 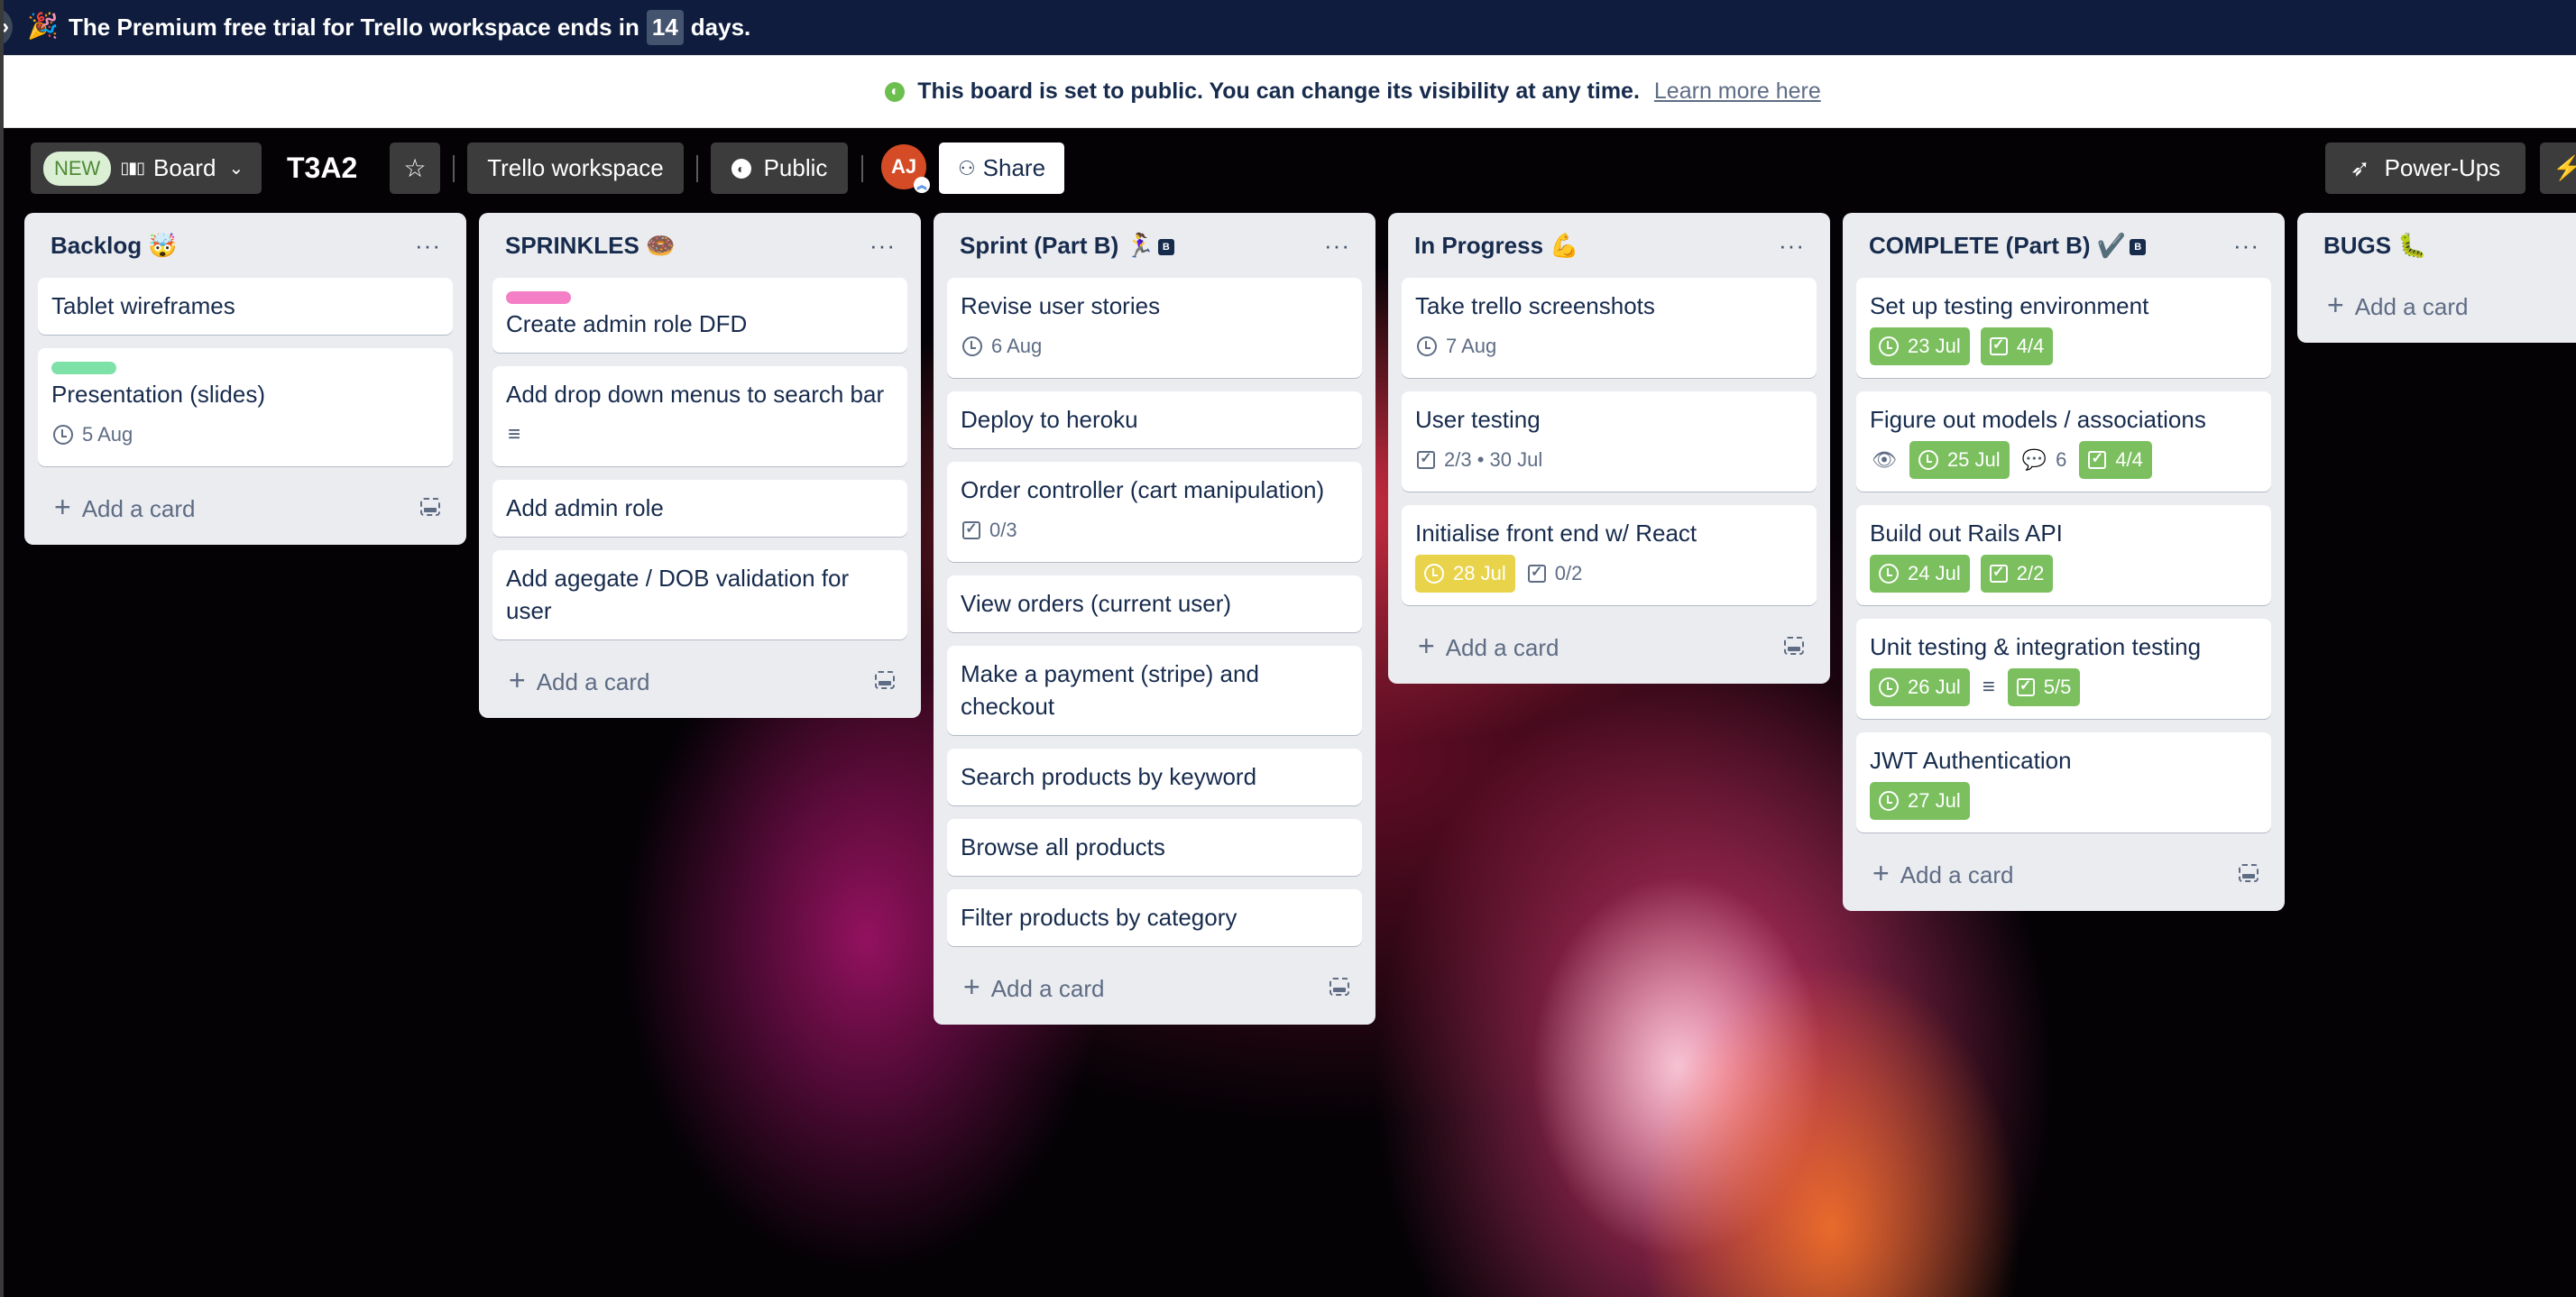 I want to click on clock-icon, so click(x=1889, y=801).